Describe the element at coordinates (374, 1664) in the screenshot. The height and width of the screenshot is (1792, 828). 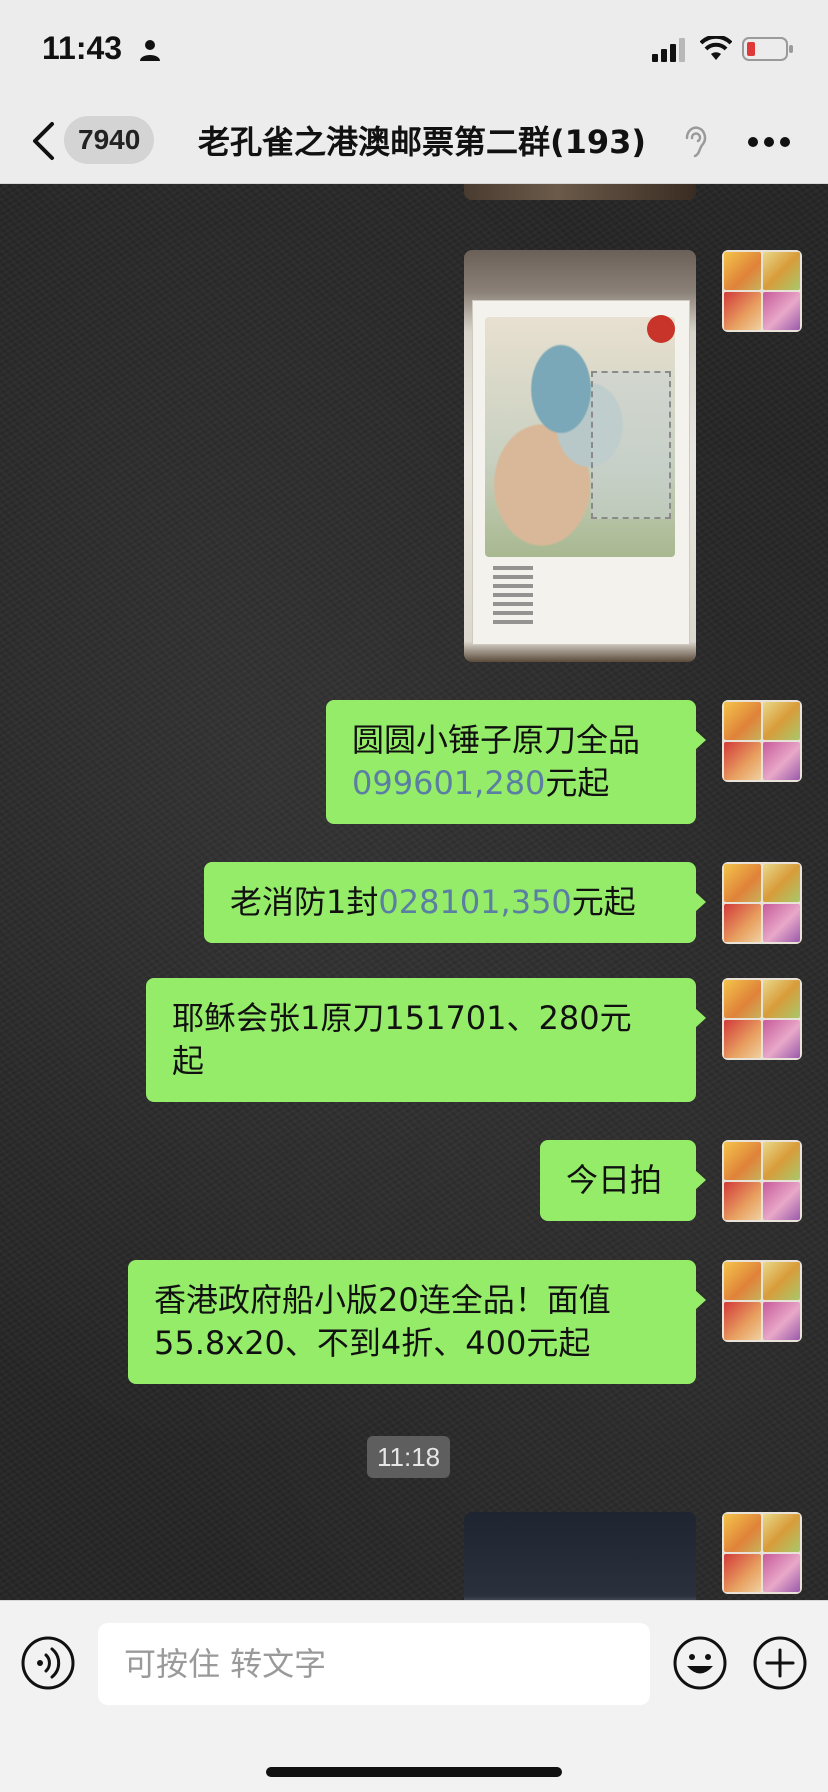
I see `message-input` at that location.